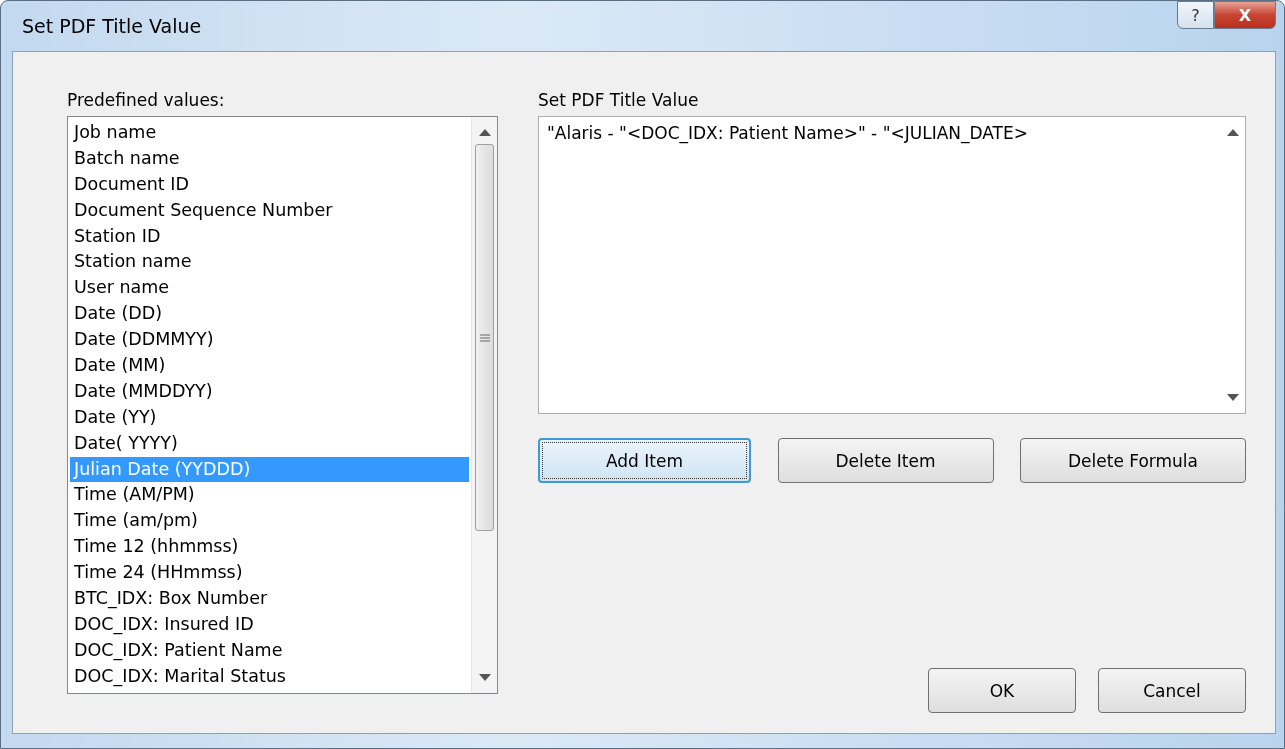 Image resolution: width=1285 pixels, height=749 pixels. What do you see at coordinates (269, 650) in the screenshot?
I see `list-item: DOC_IDX: Patient Name` at bounding box center [269, 650].